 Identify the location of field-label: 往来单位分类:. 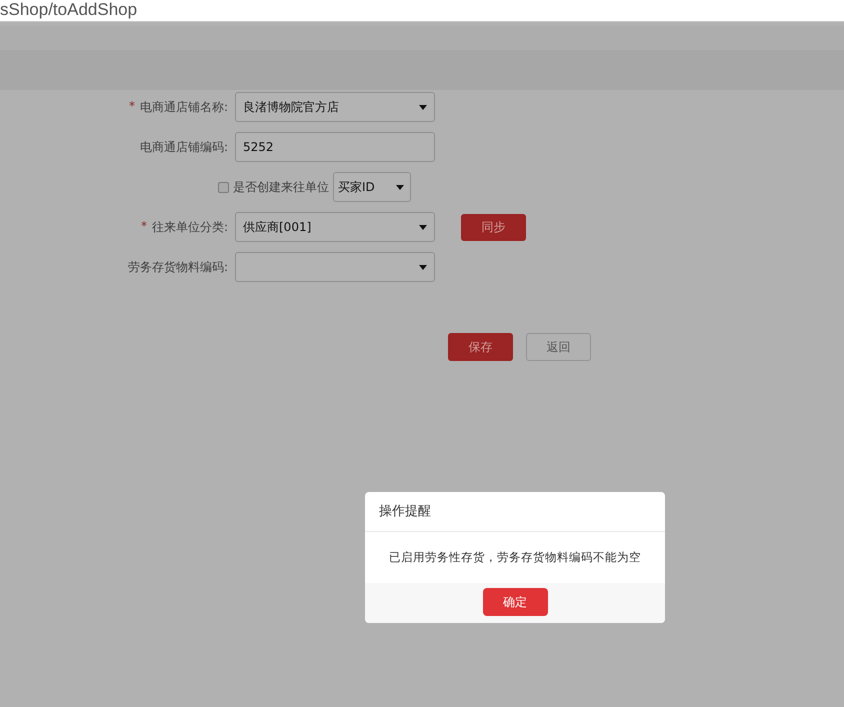
(190, 227).